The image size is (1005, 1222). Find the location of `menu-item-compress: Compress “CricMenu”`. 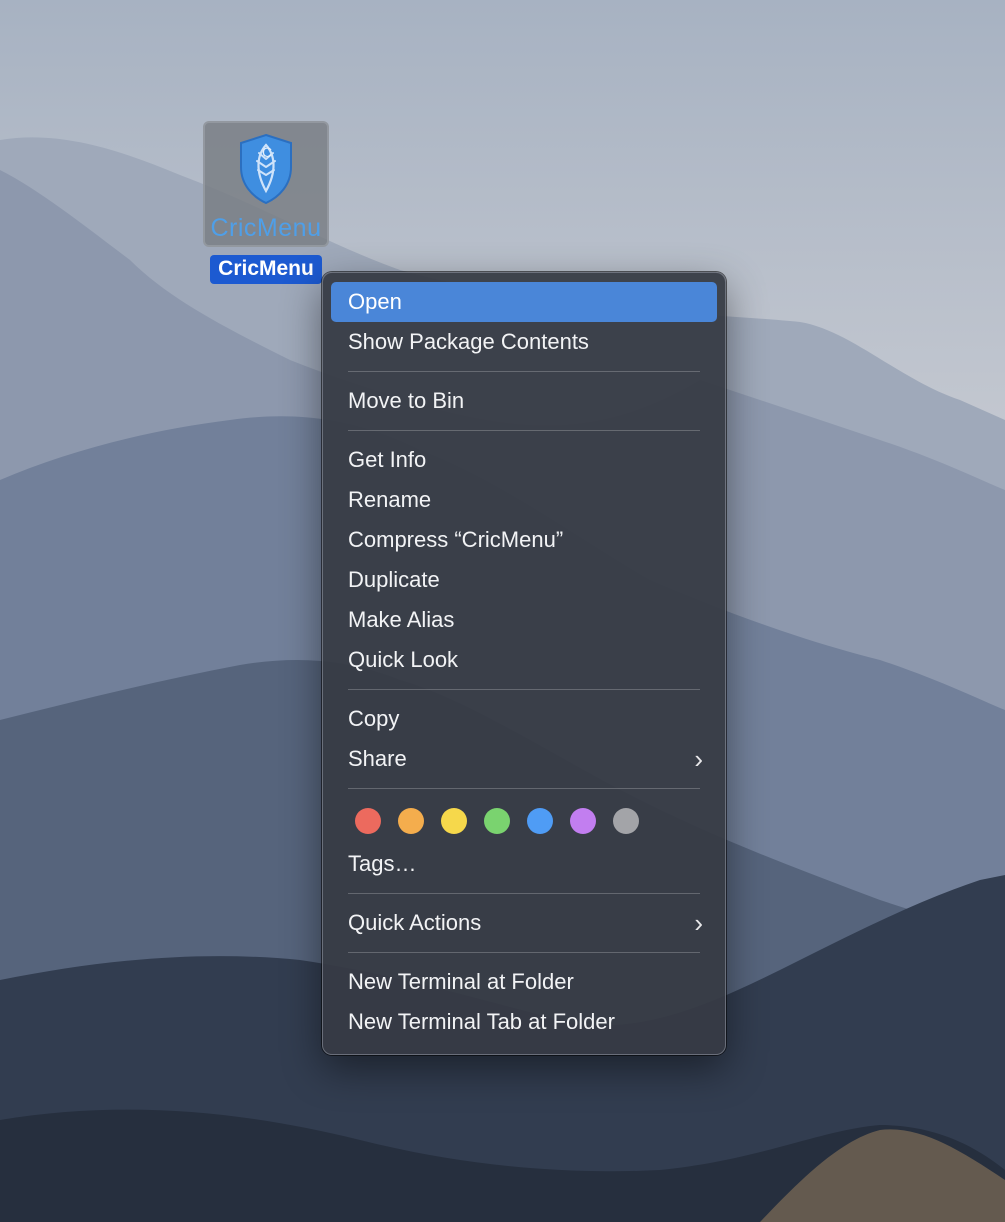

menu-item-compress: Compress “CricMenu” is located at coordinates (524, 540).